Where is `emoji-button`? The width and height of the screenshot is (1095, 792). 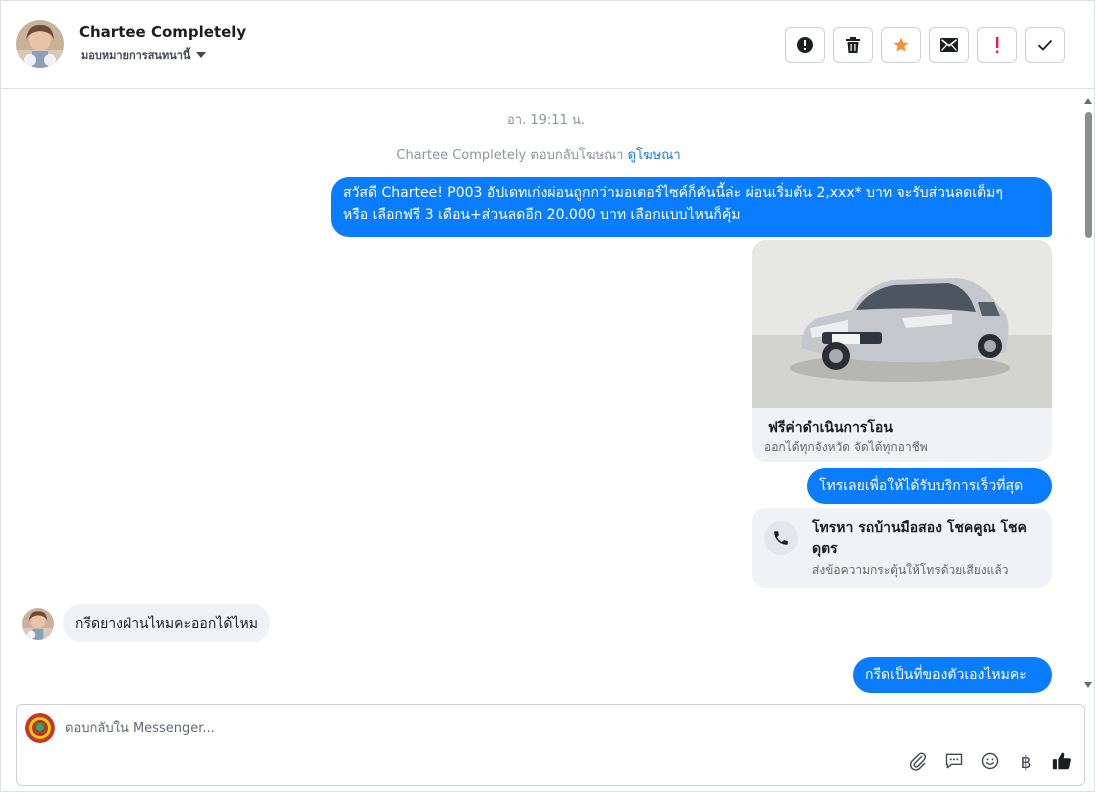
emoji-button is located at coordinates (990, 763).